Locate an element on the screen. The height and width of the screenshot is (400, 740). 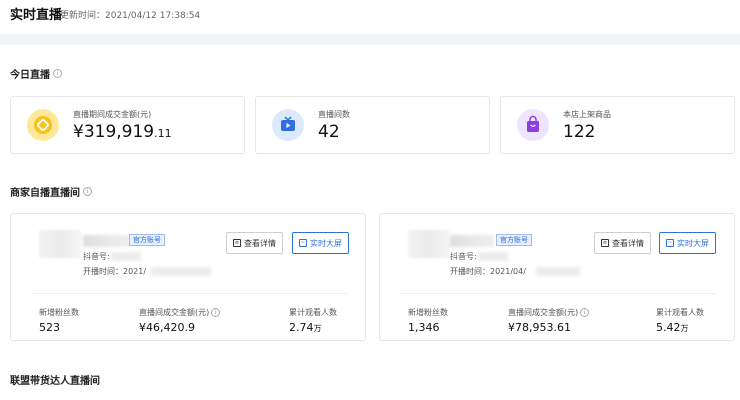
section-title-alliance-label: 联盟带货达人直播间 is located at coordinates (55, 381).